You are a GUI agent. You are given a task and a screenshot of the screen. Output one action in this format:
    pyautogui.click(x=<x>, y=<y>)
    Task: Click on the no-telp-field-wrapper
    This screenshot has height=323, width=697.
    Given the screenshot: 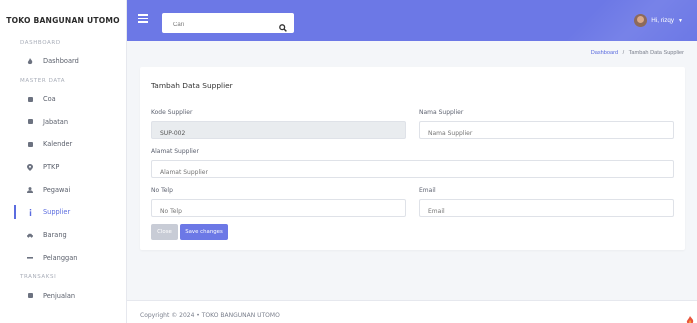 What is the action you would take?
    pyautogui.click(x=278, y=209)
    